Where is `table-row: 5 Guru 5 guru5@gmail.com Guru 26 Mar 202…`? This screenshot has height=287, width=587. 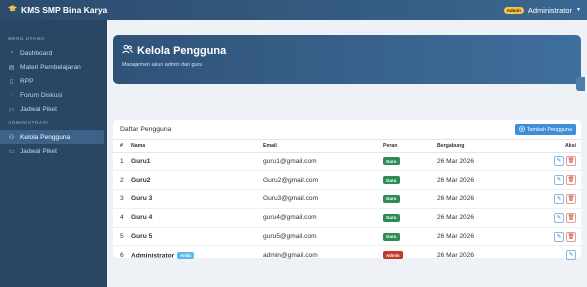
table-row: 5 Guru 5 guru5@gmail.com Guru 26 Mar 202… is located at coordinates (347, 237).